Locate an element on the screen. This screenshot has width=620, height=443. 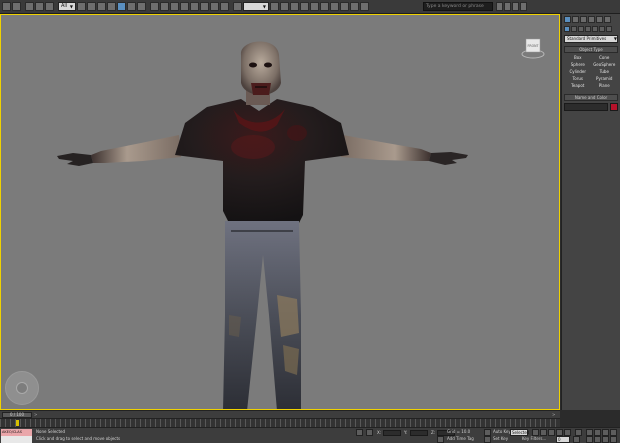
schematic-view-icon is located at coordinates (324, 6).